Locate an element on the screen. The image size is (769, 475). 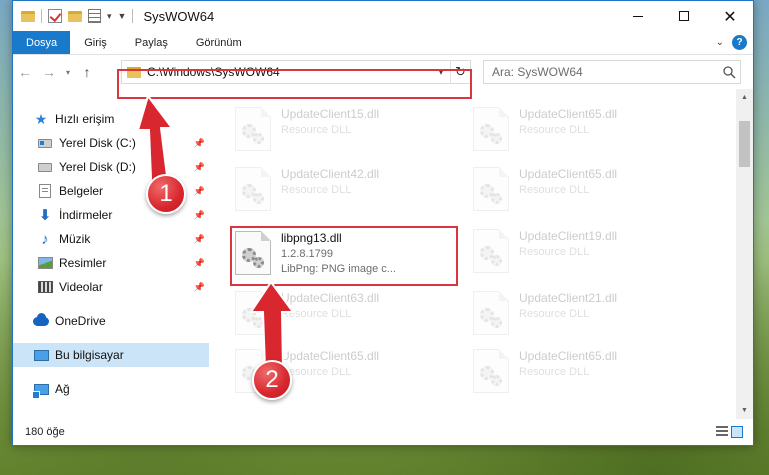
tab-home: Giriş is located at coordinates (95, 42).